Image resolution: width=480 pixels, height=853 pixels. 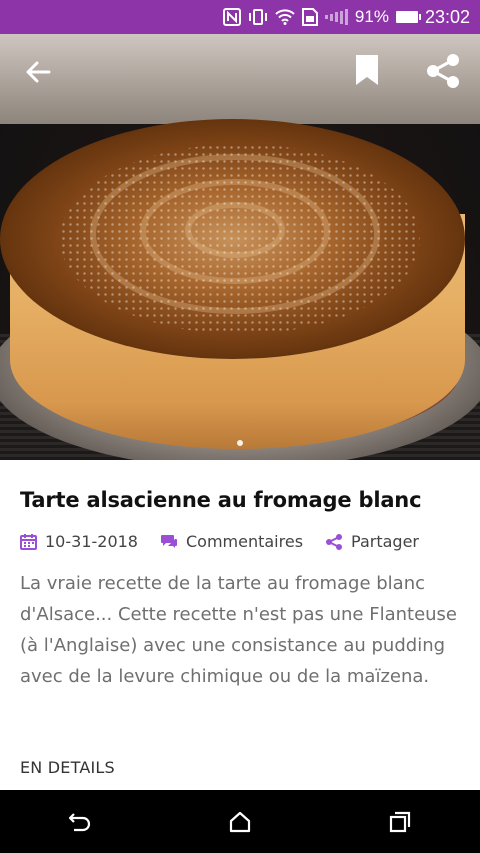 I want to click on recipe-title: Tarte alsacienne au fromage blanc, so click(x=221, y=500).